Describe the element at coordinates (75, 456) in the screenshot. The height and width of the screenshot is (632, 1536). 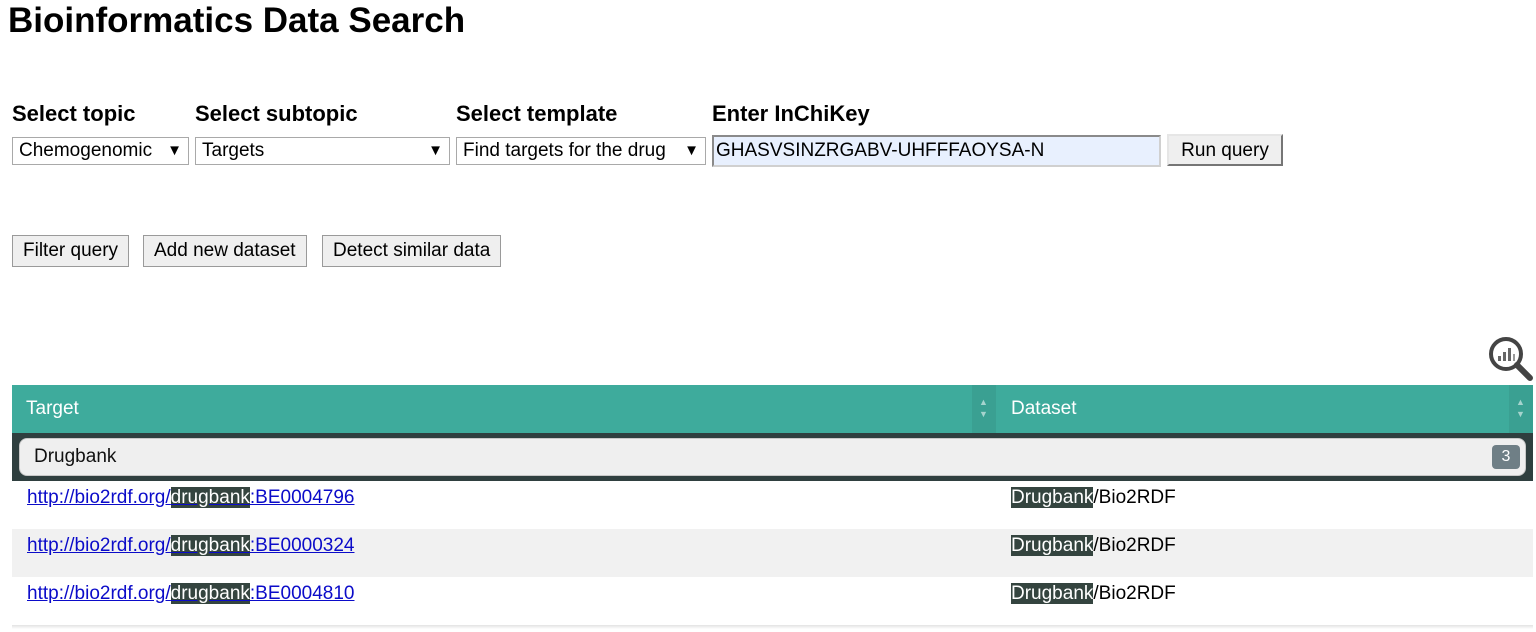
I see `group-name: Drugbank` at that location.